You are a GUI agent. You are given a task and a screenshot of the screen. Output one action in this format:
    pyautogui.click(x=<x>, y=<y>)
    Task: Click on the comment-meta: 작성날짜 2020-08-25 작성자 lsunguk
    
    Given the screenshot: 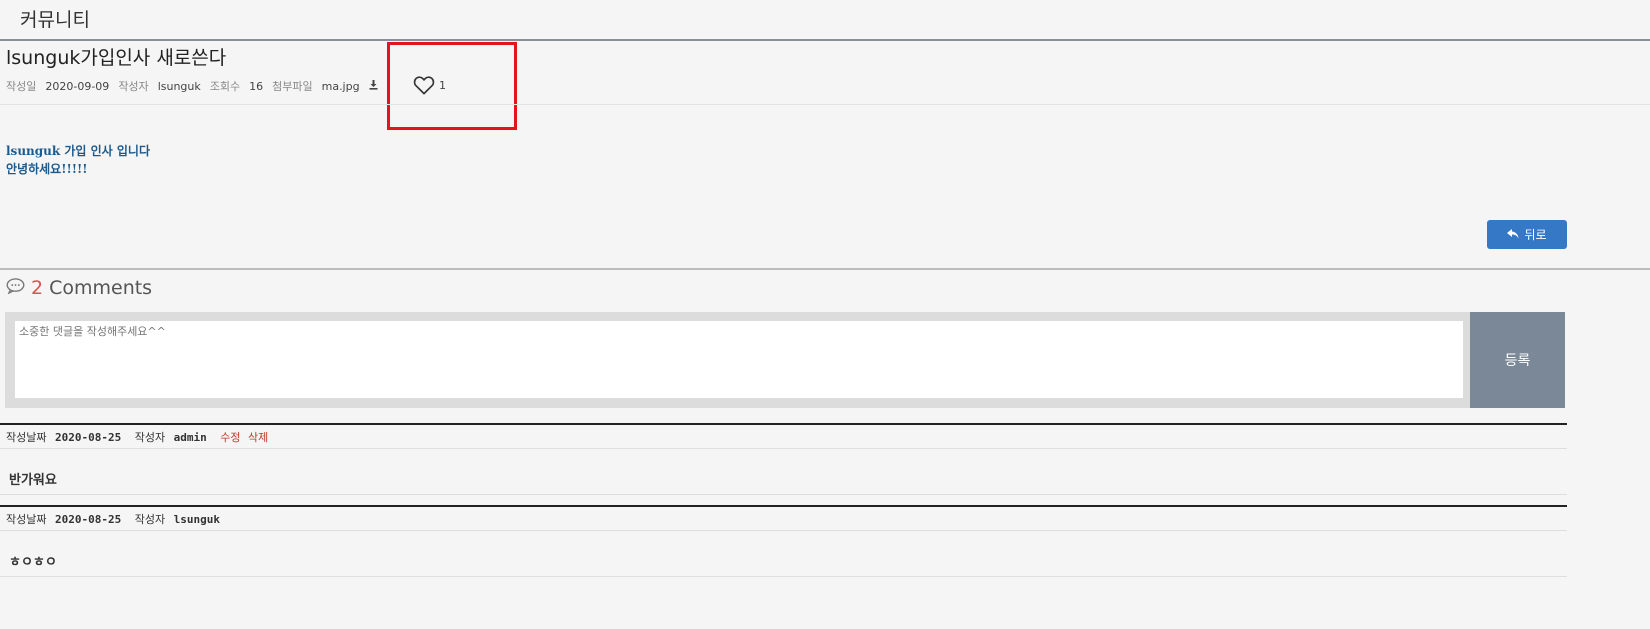 What is the action you would take?
    pyautogui.click(x=118, y=519)
    